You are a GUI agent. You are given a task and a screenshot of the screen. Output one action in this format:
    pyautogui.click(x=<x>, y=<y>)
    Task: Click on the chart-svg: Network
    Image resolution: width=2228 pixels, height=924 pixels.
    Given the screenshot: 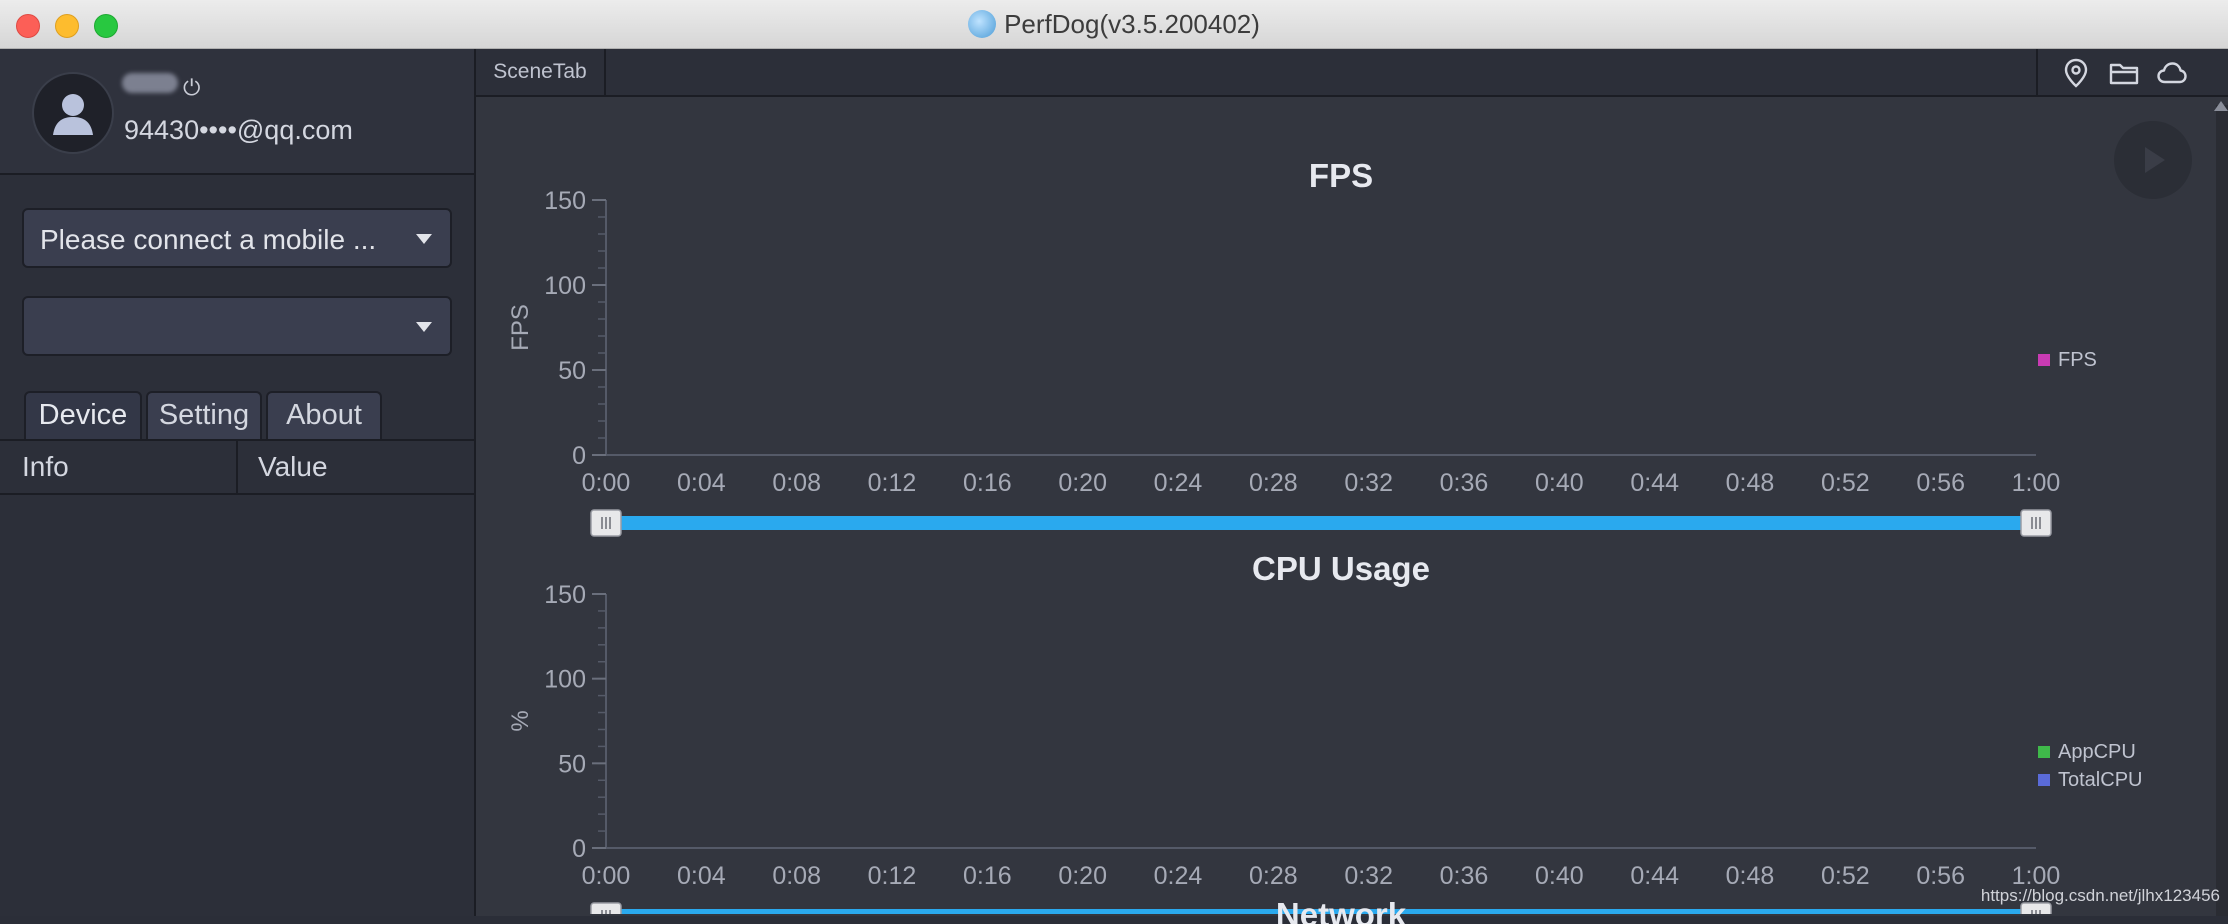 What is the action you would take?
    pyautogui.click(x=1341, y=910)
    